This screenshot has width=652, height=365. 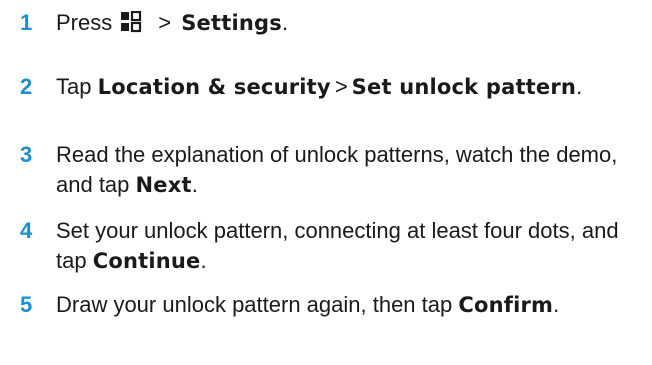 What do you see at coordinates (26, 230) in the screenshot?
I see `step-number: 4` at bounding box center [26, 230].